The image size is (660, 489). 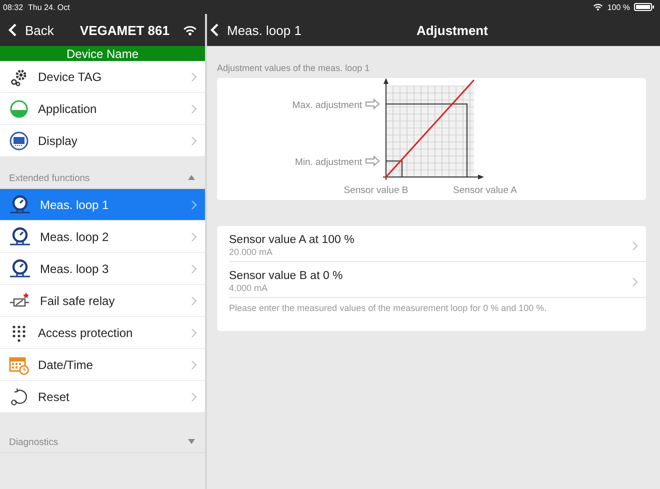 I want to click on reset-icon, so click(x=19, y=396).